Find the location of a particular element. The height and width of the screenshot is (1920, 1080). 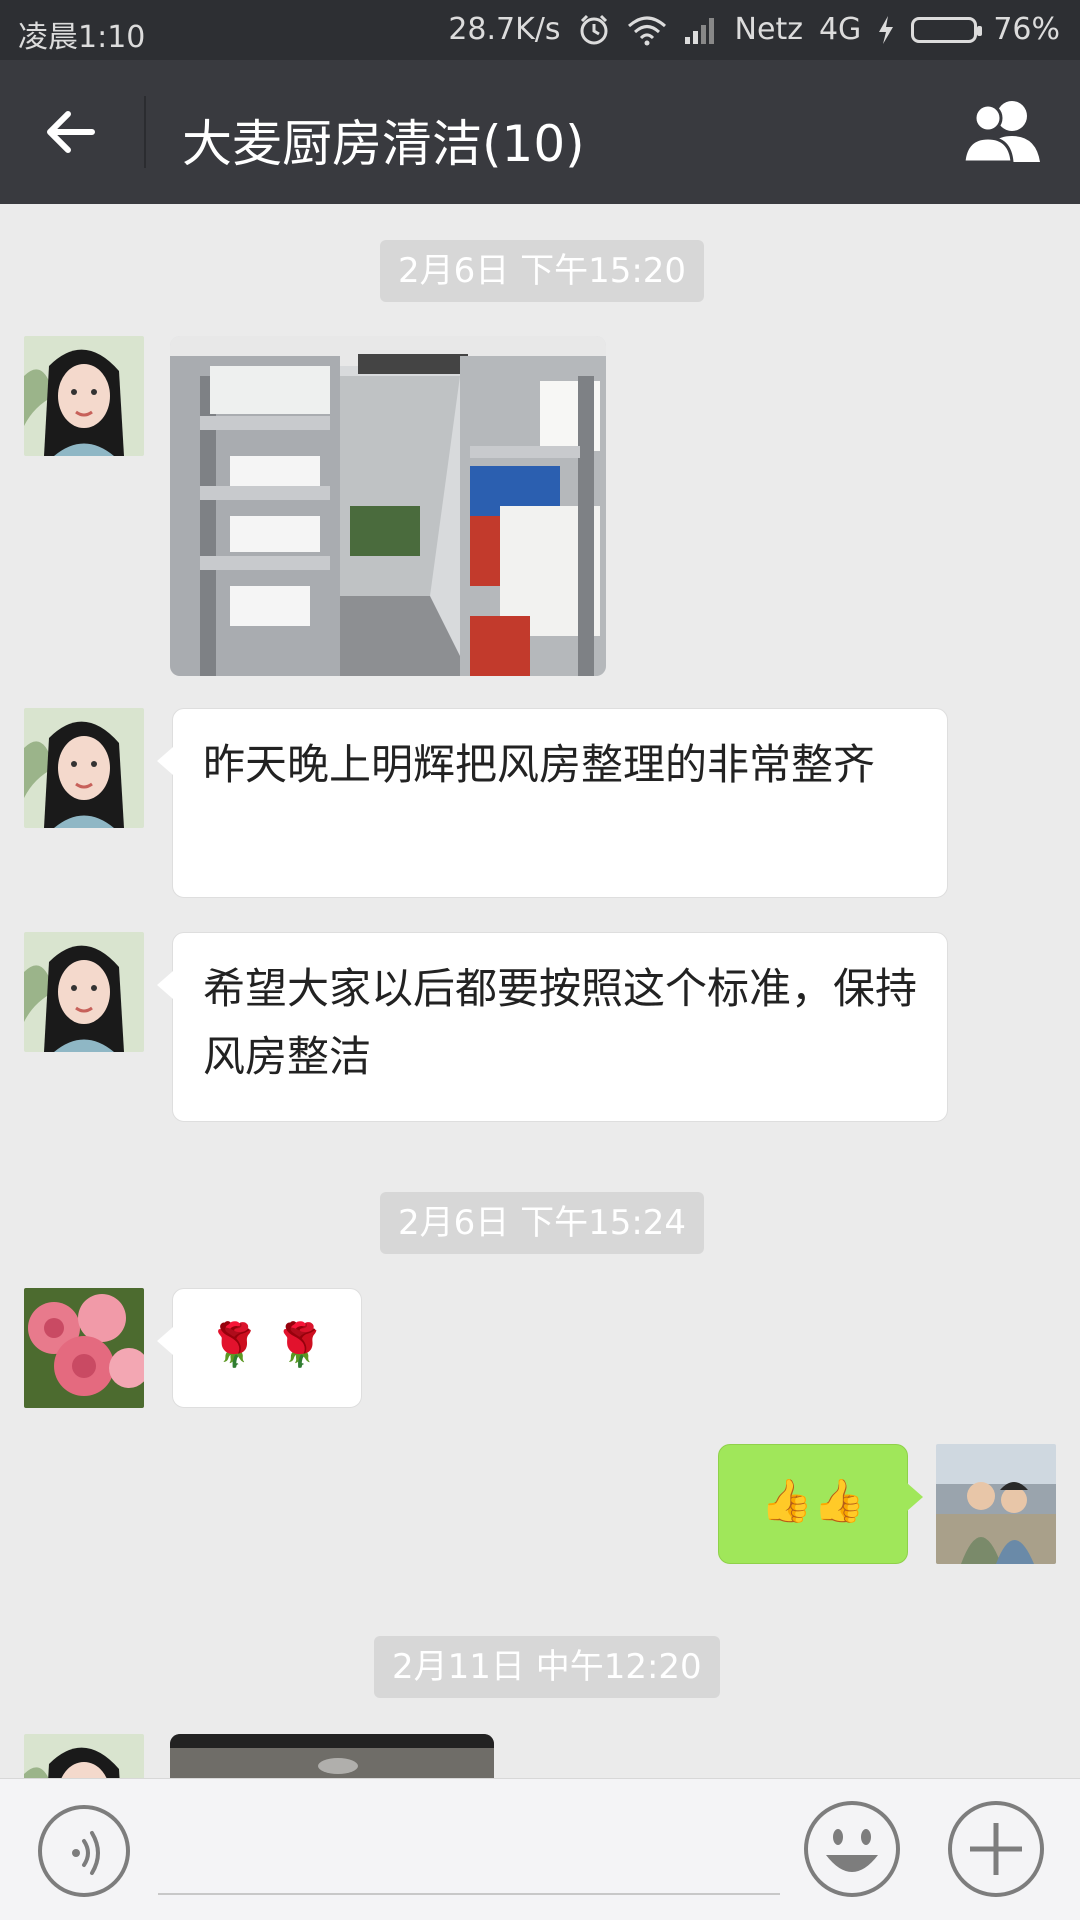

back-arrow-icon is located at coordinates (72, 132).